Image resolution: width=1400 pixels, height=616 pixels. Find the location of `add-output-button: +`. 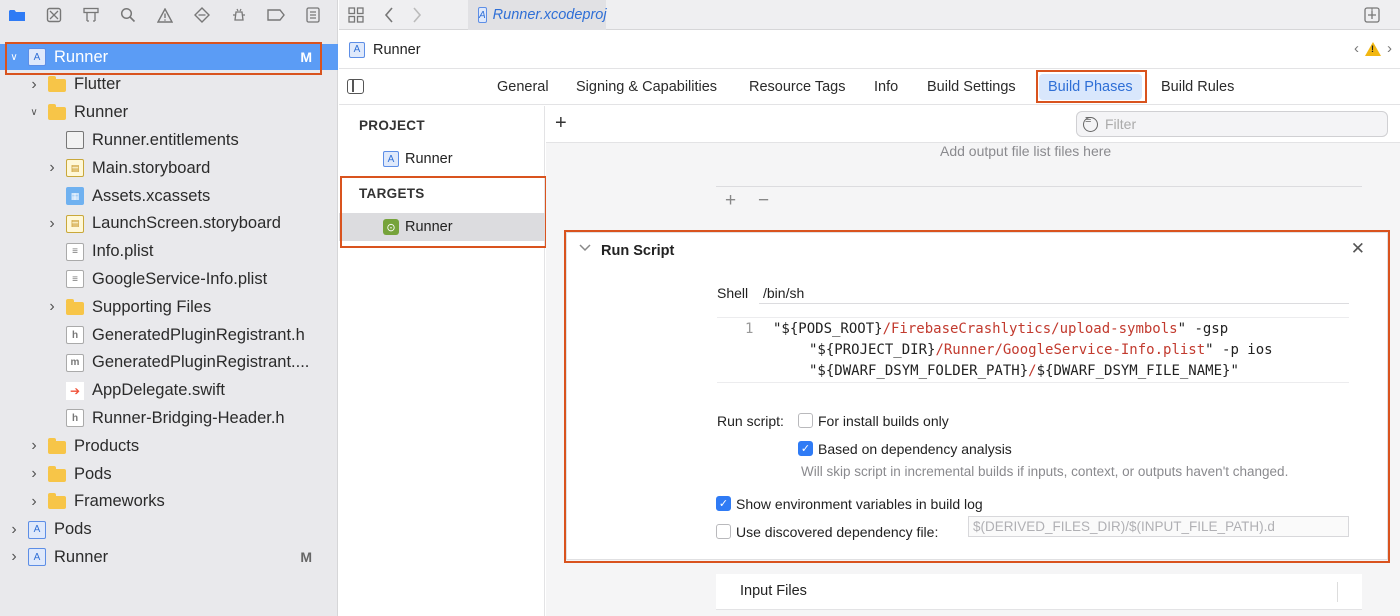

add-output-button: + is located at coordinates (730, 201).